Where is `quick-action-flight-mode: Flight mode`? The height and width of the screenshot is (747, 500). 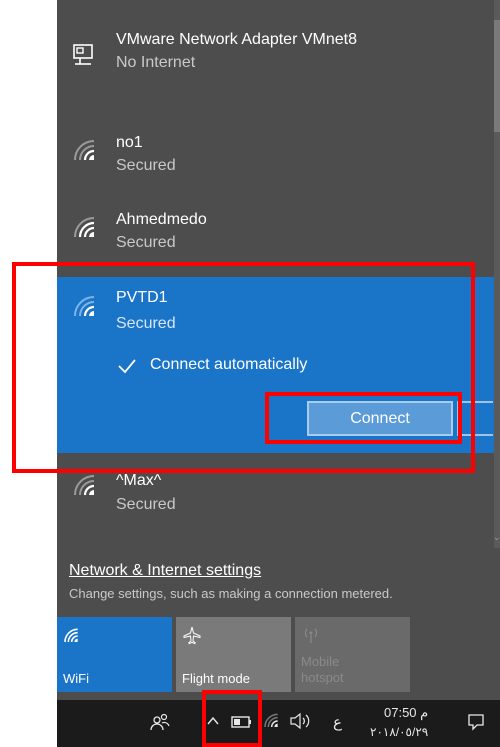 quick-action-flight-mode: Flight mode is located at coordinates (233, 654).